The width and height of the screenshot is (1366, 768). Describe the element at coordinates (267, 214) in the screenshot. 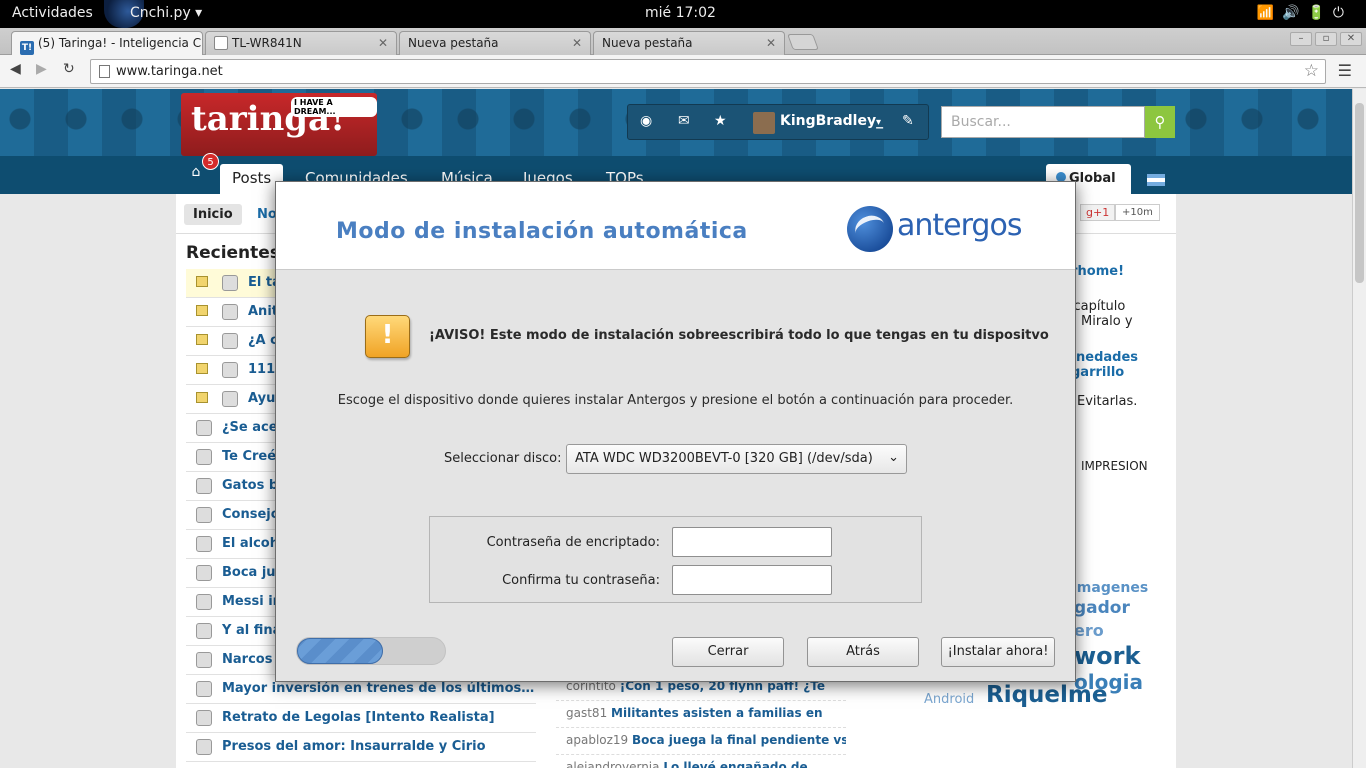

I see `subnav-item: No` at that location.